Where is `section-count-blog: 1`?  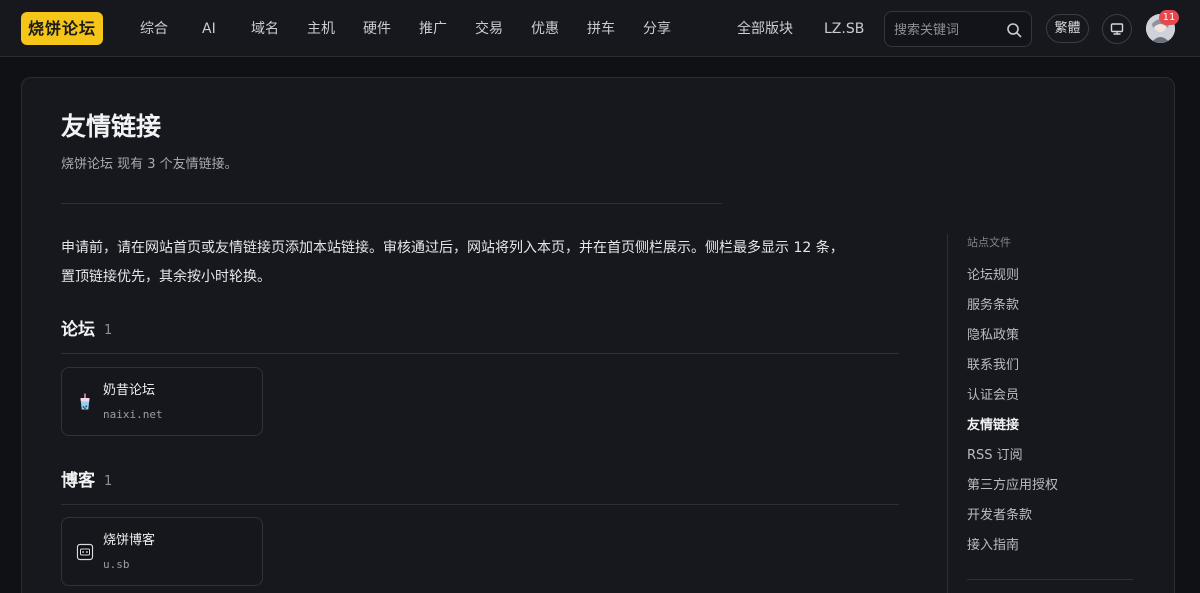
section-count-blog: 1 is located at coordinates (108, 481).